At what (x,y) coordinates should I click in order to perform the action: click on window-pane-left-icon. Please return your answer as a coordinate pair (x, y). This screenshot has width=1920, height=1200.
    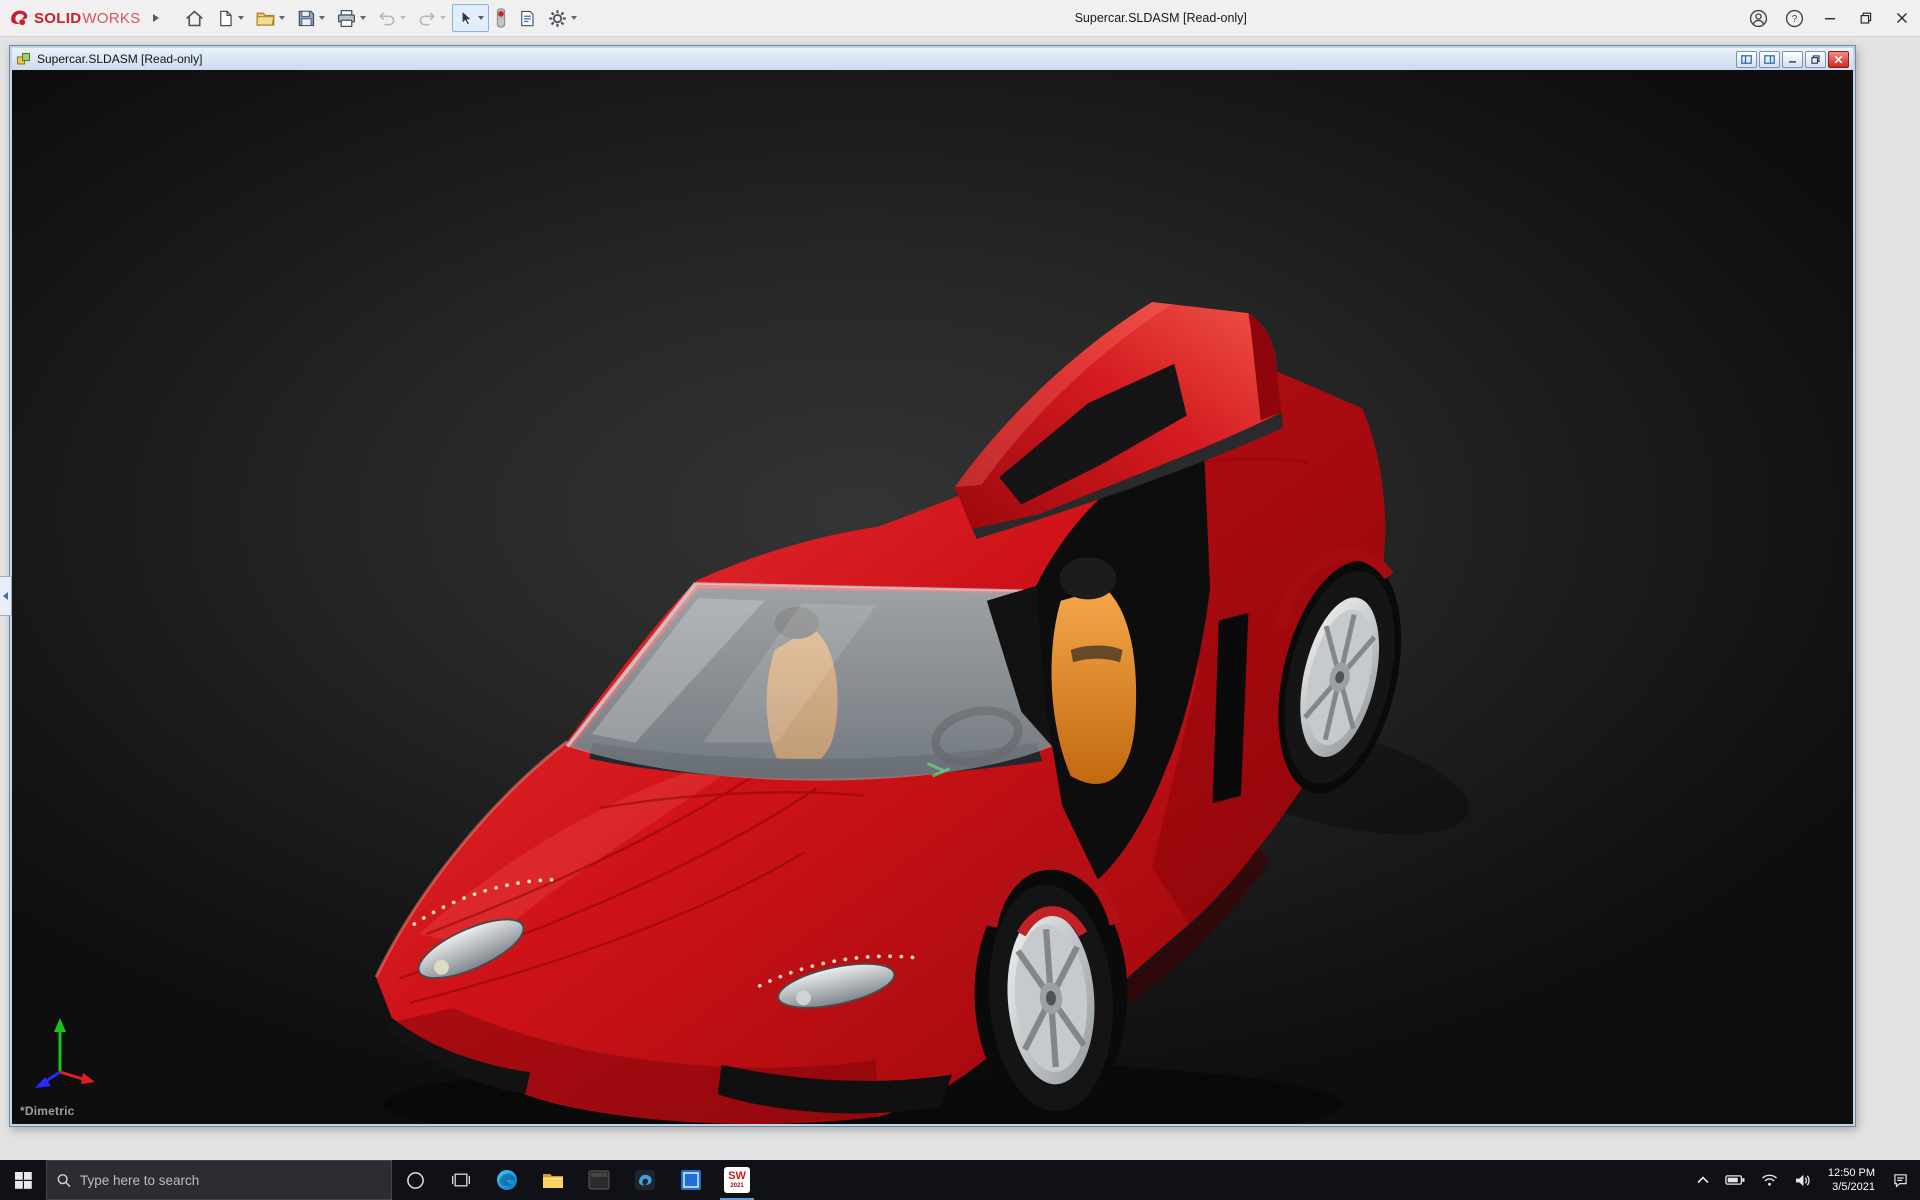
    Looking at the image, I should click on (1746, 59).